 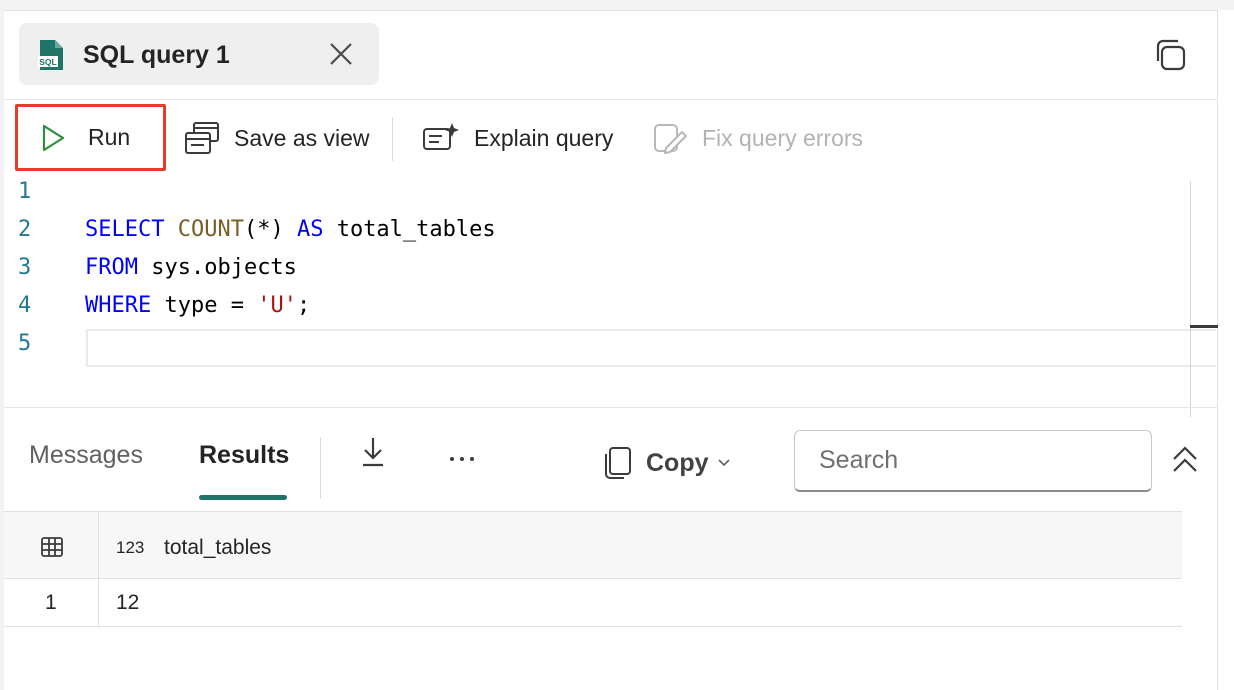 I want to click on code-text: FROM sys.objects, so click(x=191, y=268).